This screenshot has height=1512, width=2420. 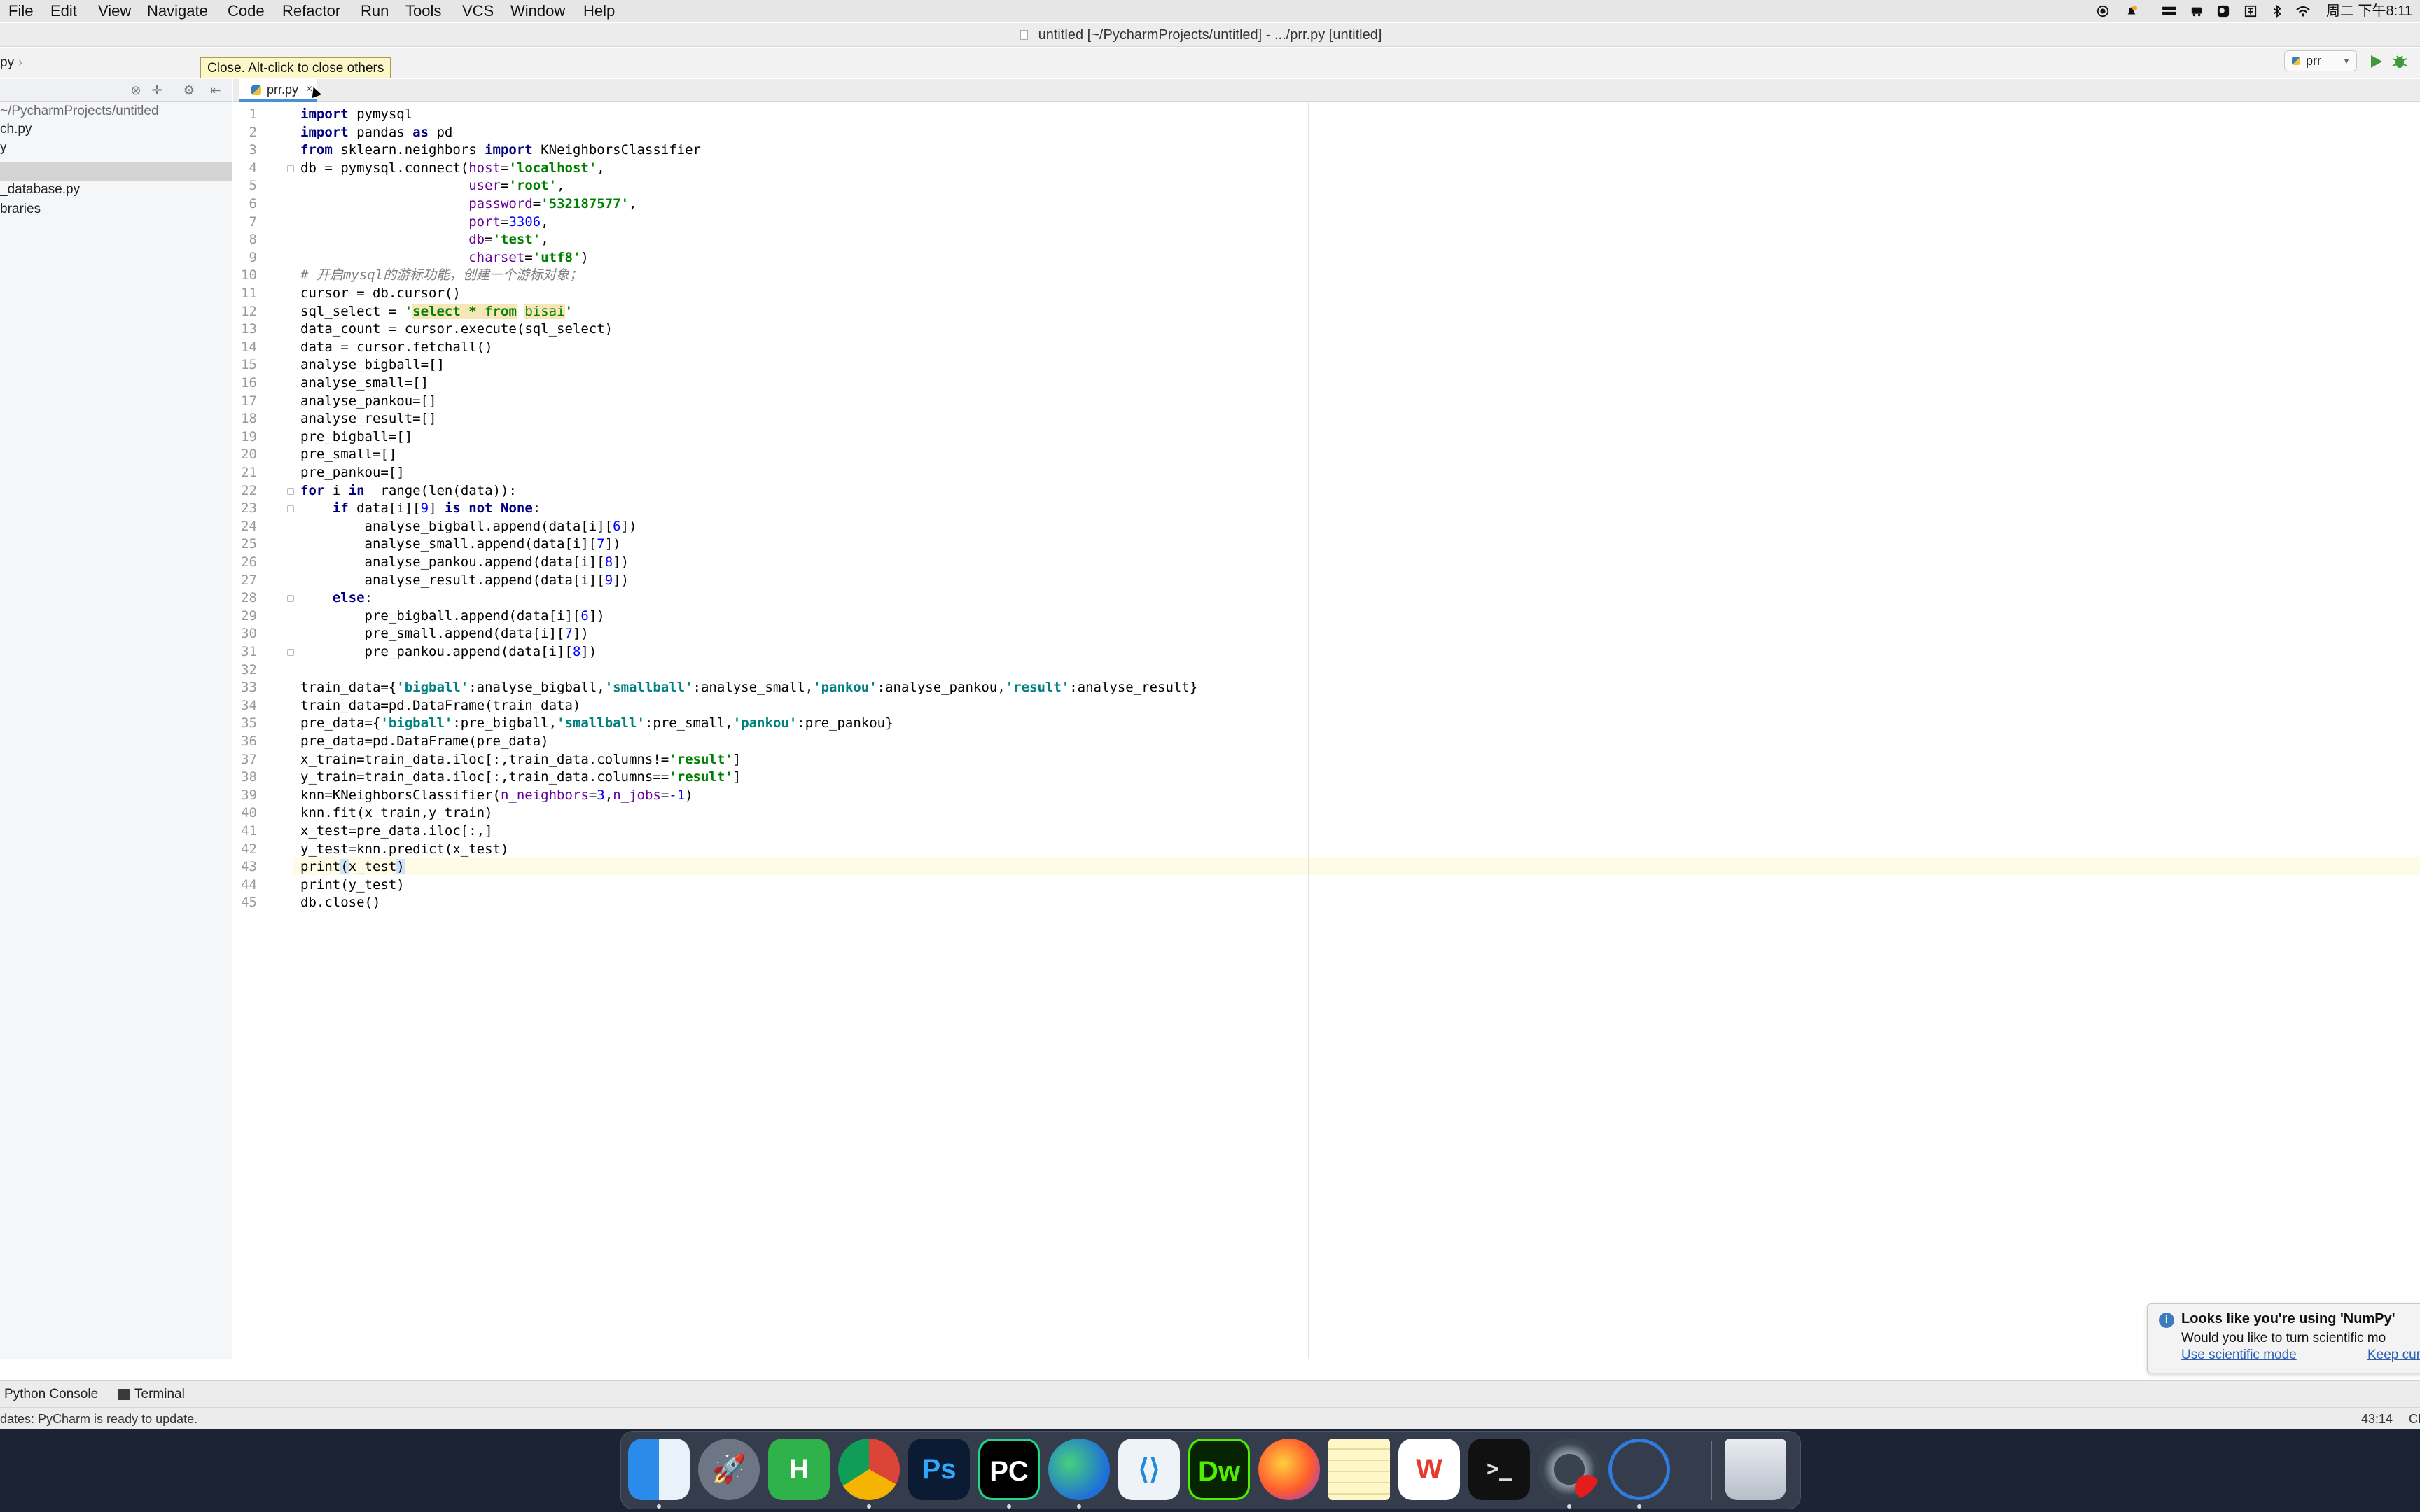 What do you see at coordinates (456, 330) in the screenshot?
I see `code-line: data_count = cursor.execute(sql_select)` at bounding box center [456, 330].